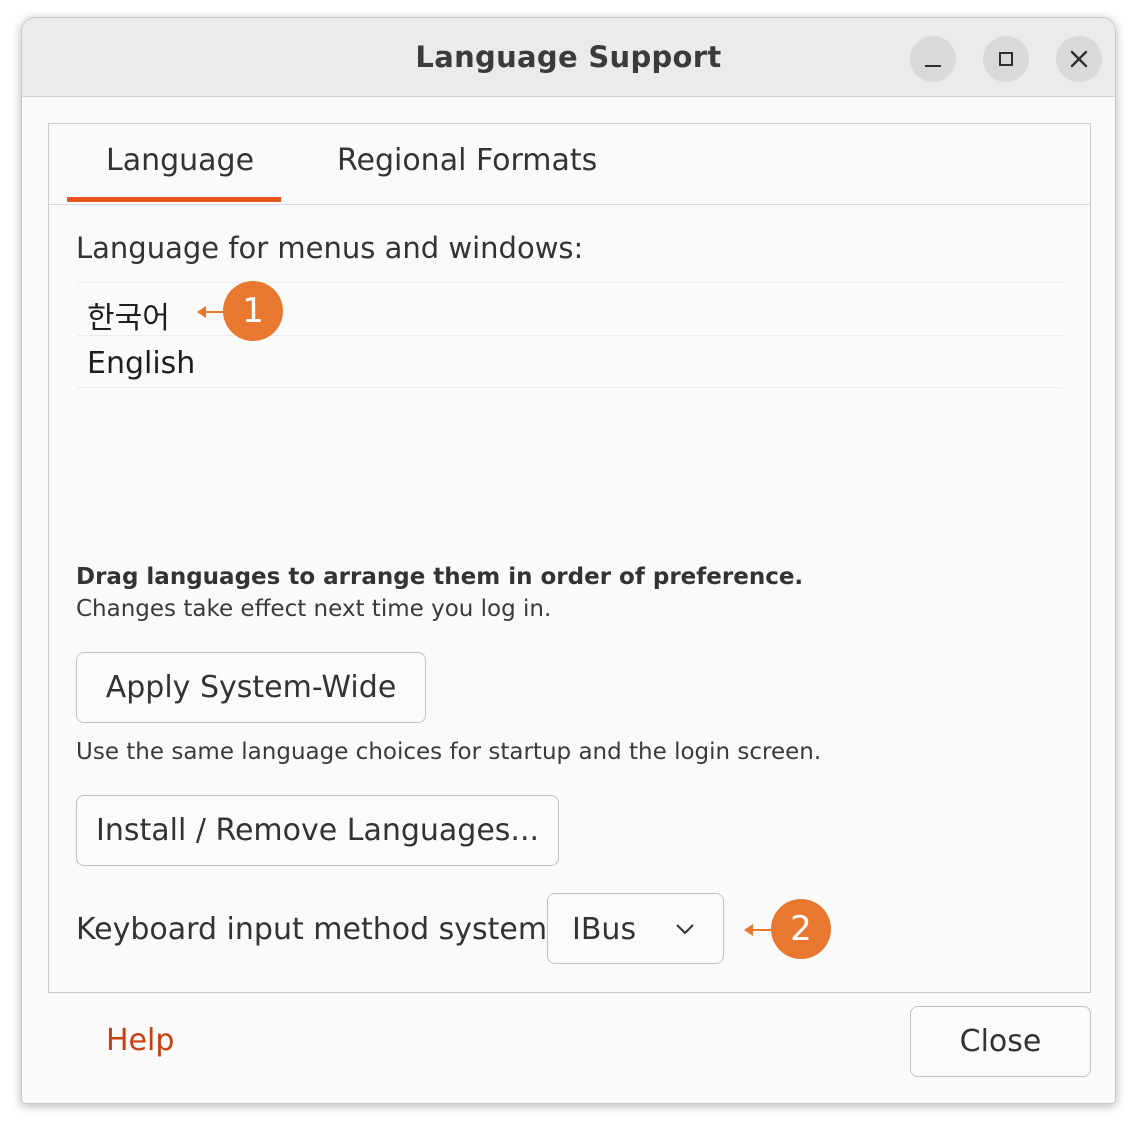  I want to click on maximize-icon, so click(1006, 59).